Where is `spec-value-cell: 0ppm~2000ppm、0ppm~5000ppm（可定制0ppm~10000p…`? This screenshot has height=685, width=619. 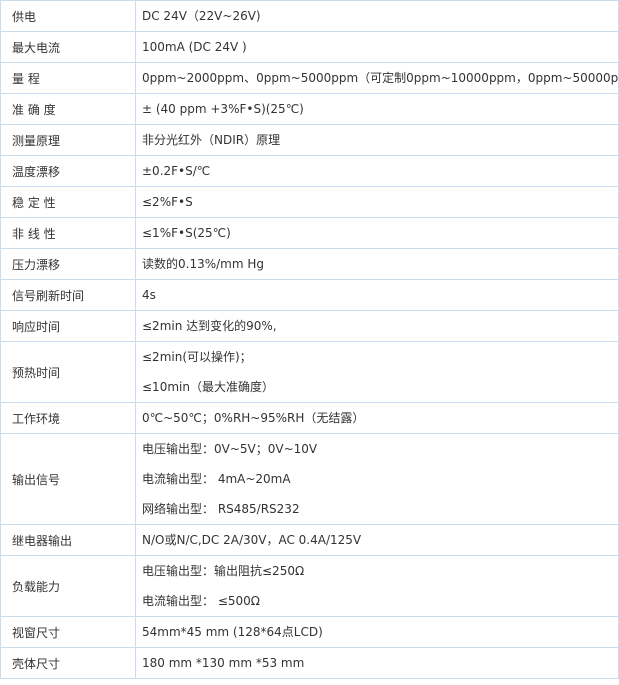
spec-value-cell: 0ppm~2000ppm、0ppm~5000ppm（可定制0ppm~10000p… is located at coordinates (377, 78).